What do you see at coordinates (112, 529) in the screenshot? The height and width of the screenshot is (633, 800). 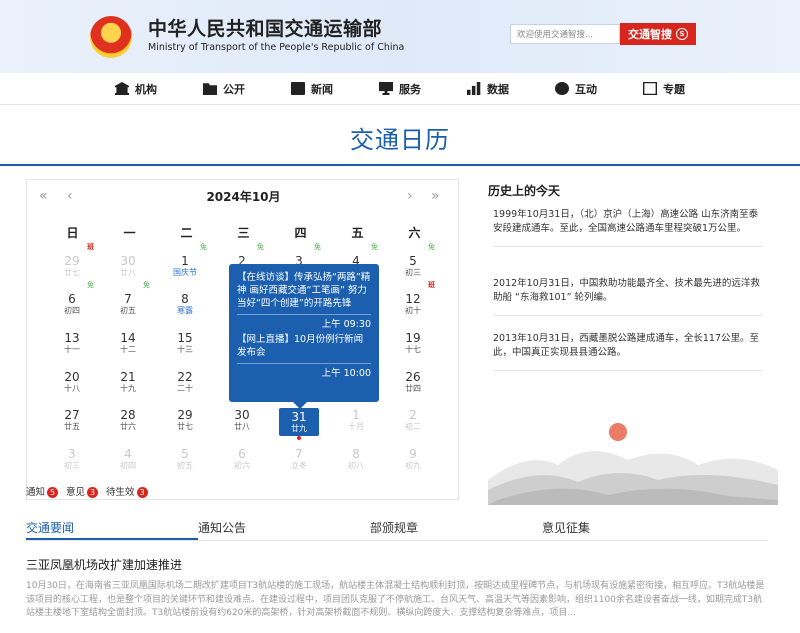 I see `tab-0: 交通要闻` at bounding box center [112, 529].